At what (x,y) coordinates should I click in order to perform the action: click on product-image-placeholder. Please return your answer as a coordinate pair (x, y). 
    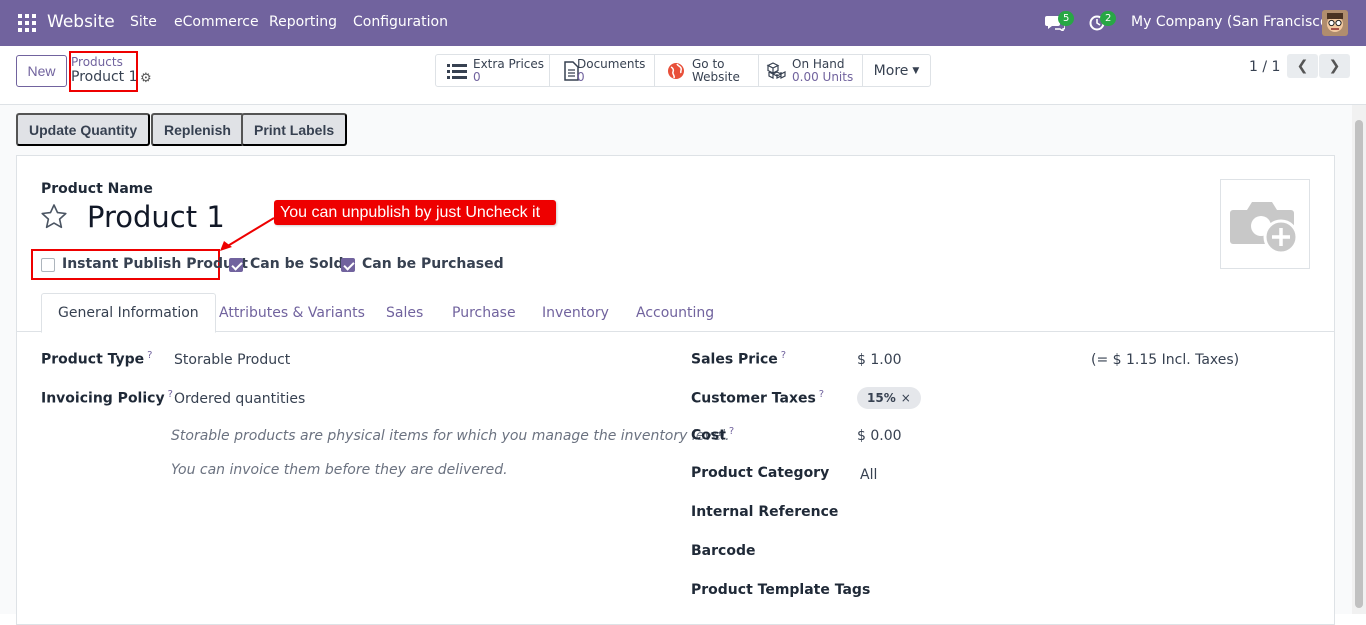
    Looking at the image, I should click on (1265, 224).